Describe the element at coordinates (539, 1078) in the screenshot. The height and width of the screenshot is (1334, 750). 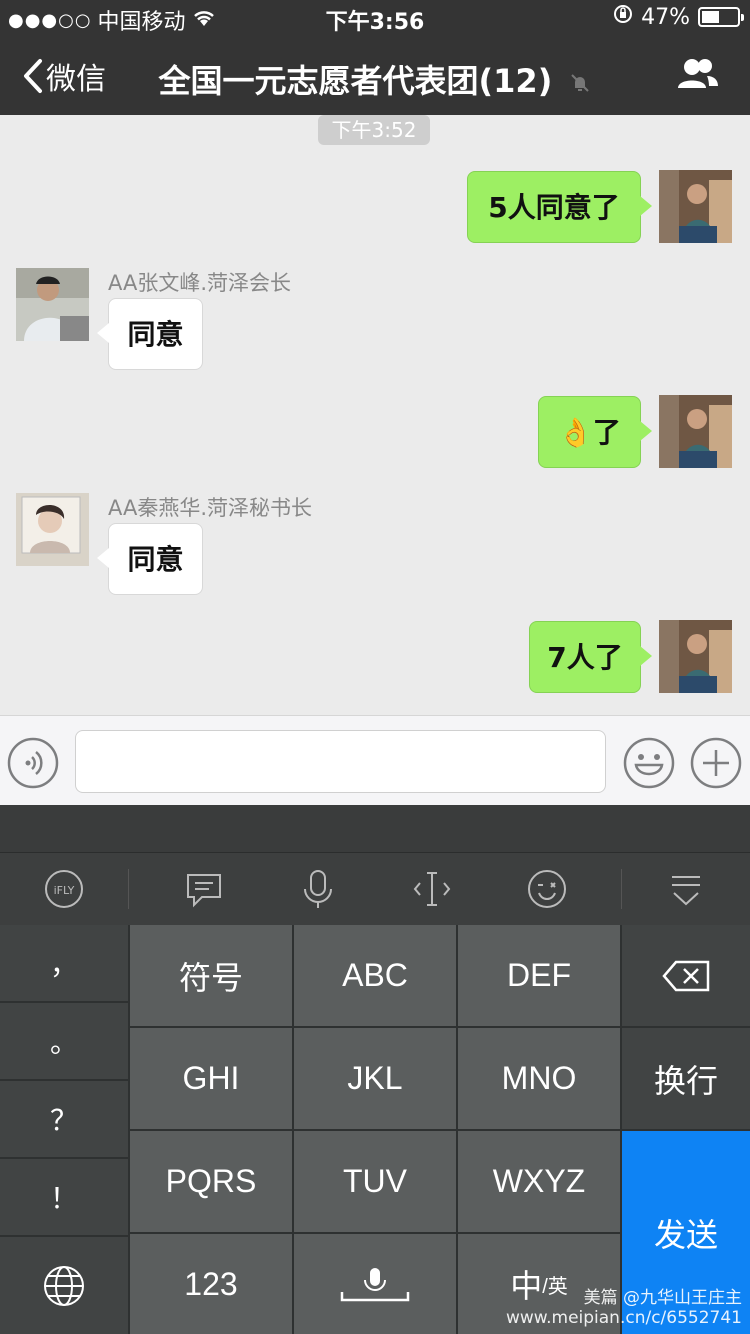
I see `key-mno: MNO` at that location.